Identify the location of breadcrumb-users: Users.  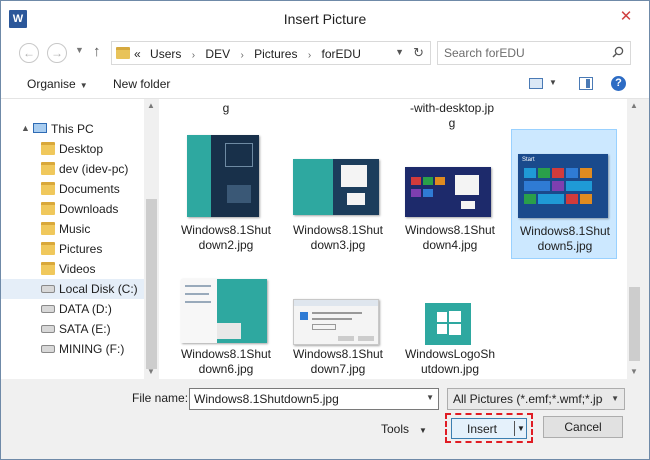
(165, 54).